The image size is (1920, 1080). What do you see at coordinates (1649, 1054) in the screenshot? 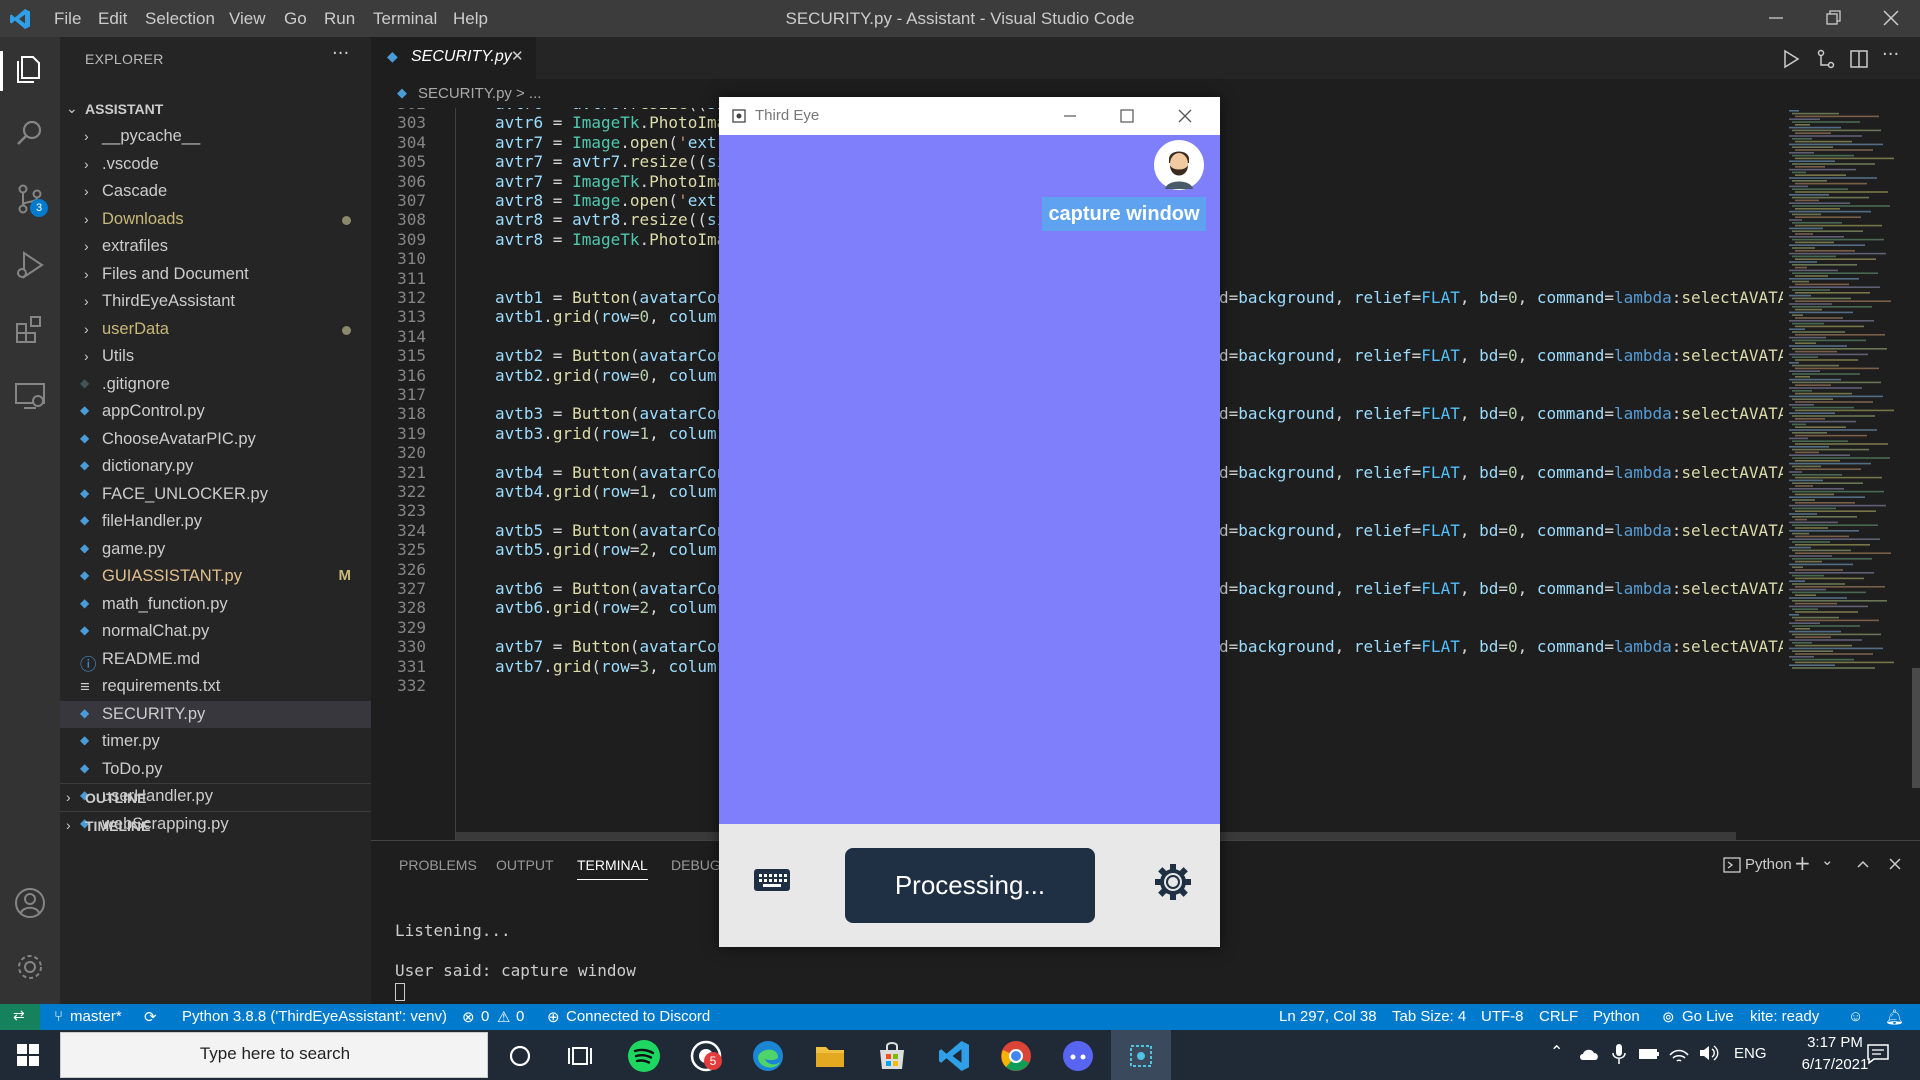
I see `battery-icon` at bounding box center [1649, 1054].